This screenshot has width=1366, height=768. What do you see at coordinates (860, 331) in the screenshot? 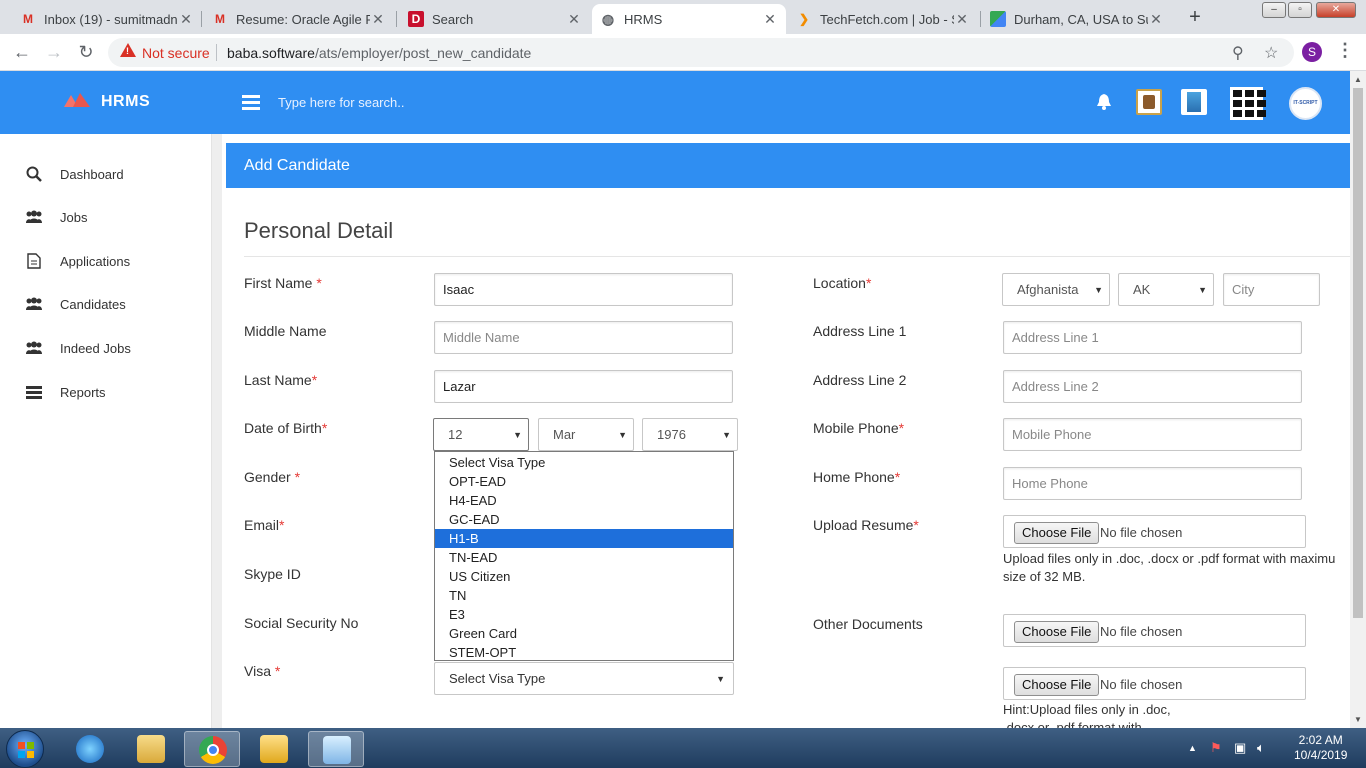
I see `address1-label: Address Line 1` at bounding box center [860, 331].